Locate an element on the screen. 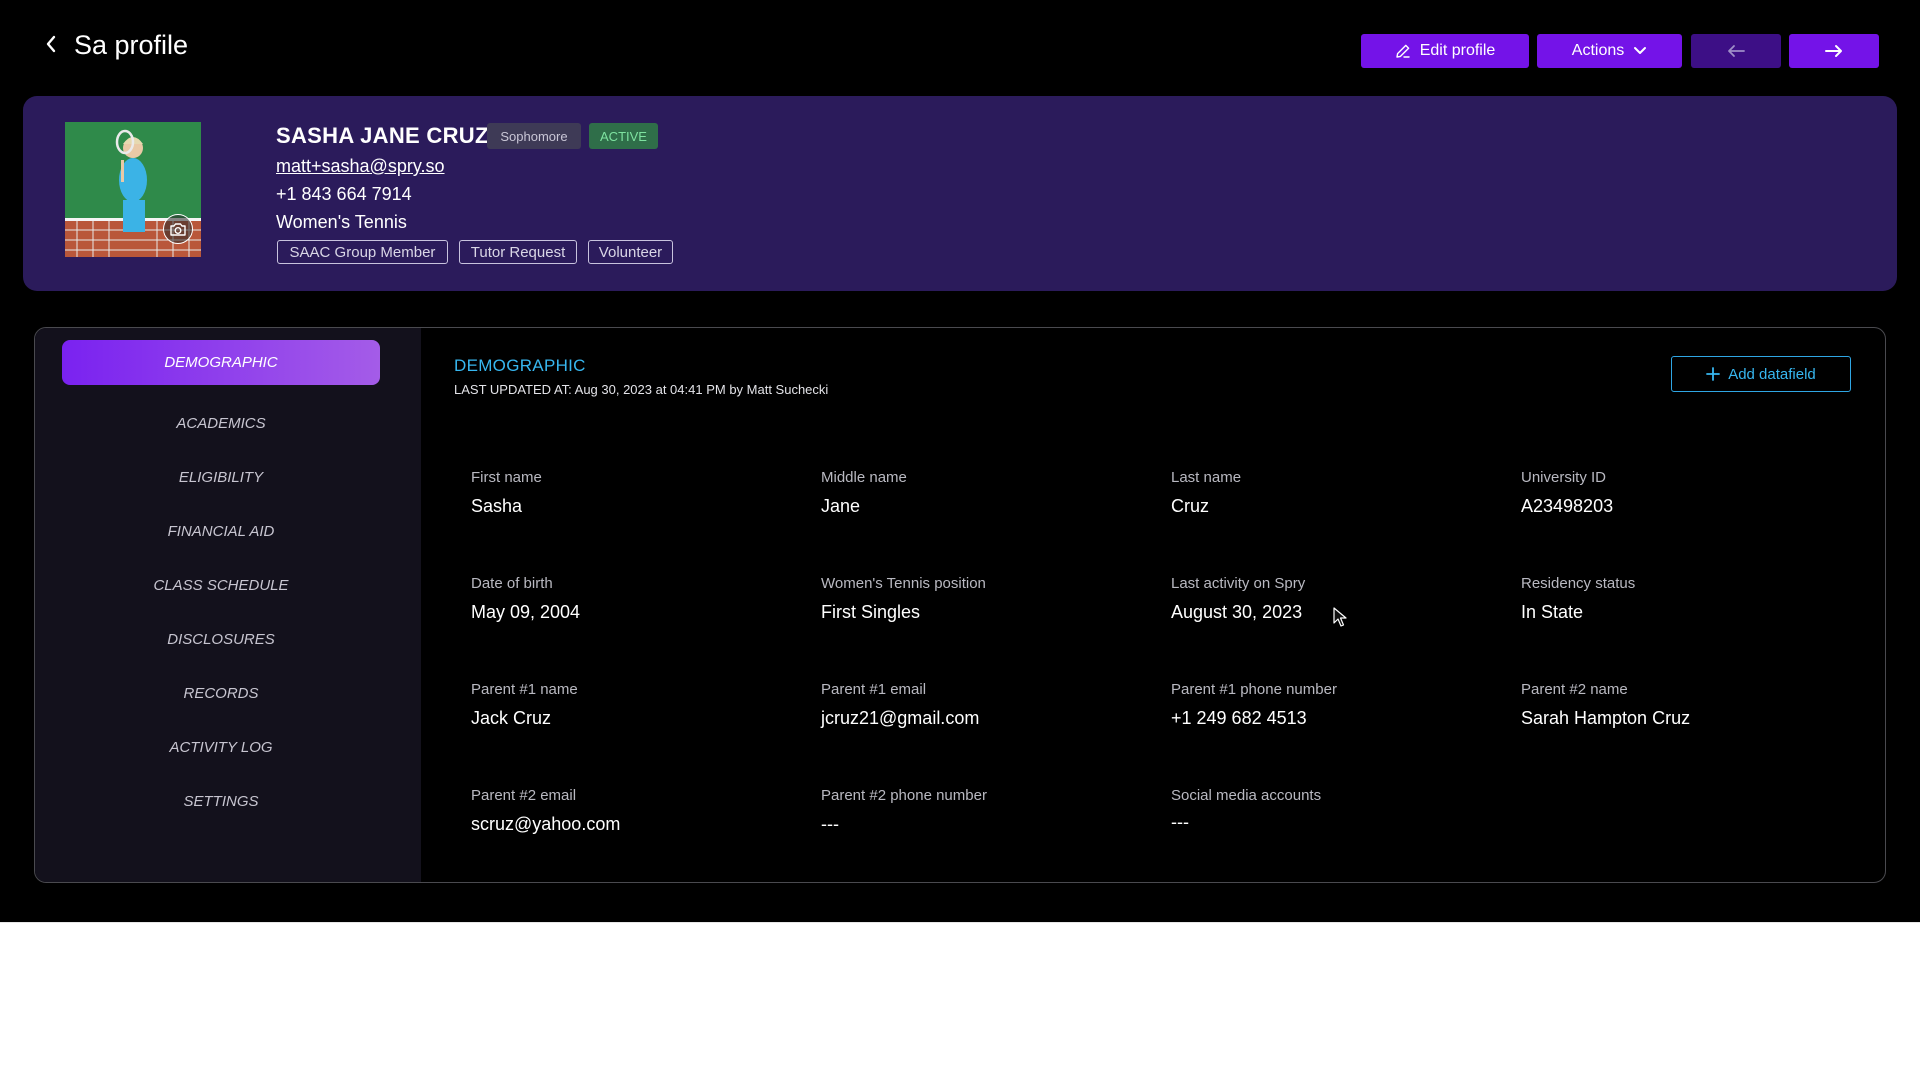  edit-profile-label: Edit profile is located at coordinates (1457, 50).